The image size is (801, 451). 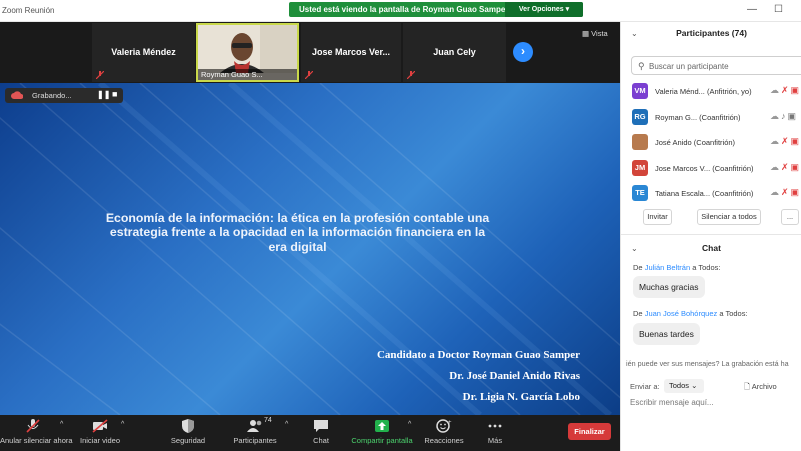 What do you see at coordinates (286, 424) in the screenshot?
I see `participants-options-caret: ^` at bounding box center [286, 424].